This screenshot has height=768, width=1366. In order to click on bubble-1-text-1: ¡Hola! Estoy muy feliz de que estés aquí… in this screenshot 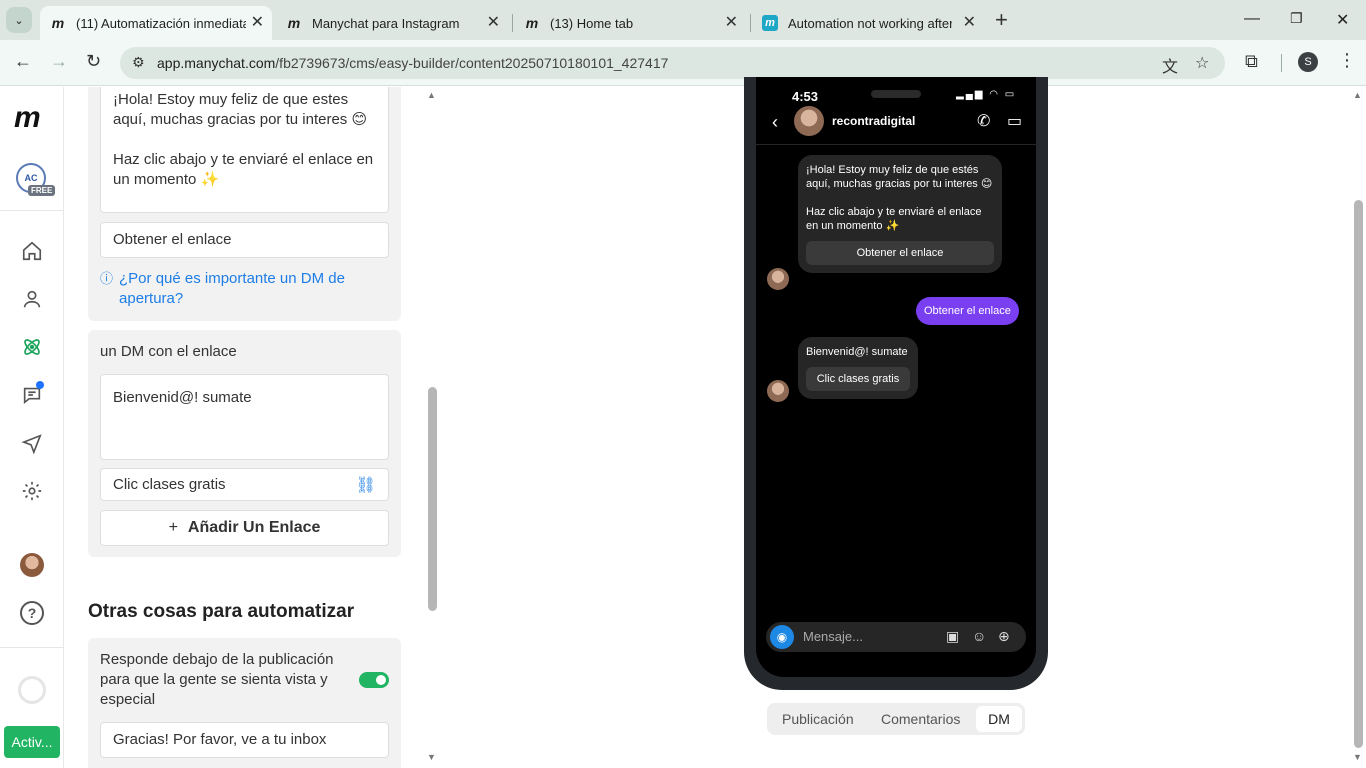, I will do `click(899, 177)`.